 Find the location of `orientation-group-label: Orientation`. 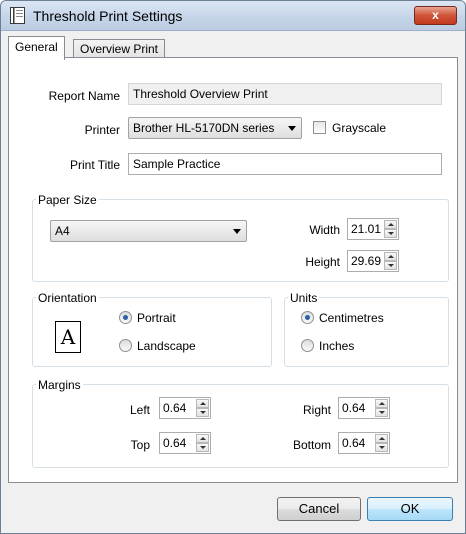

orientation-group-label: Orientation is located at coordinates (67, 298).